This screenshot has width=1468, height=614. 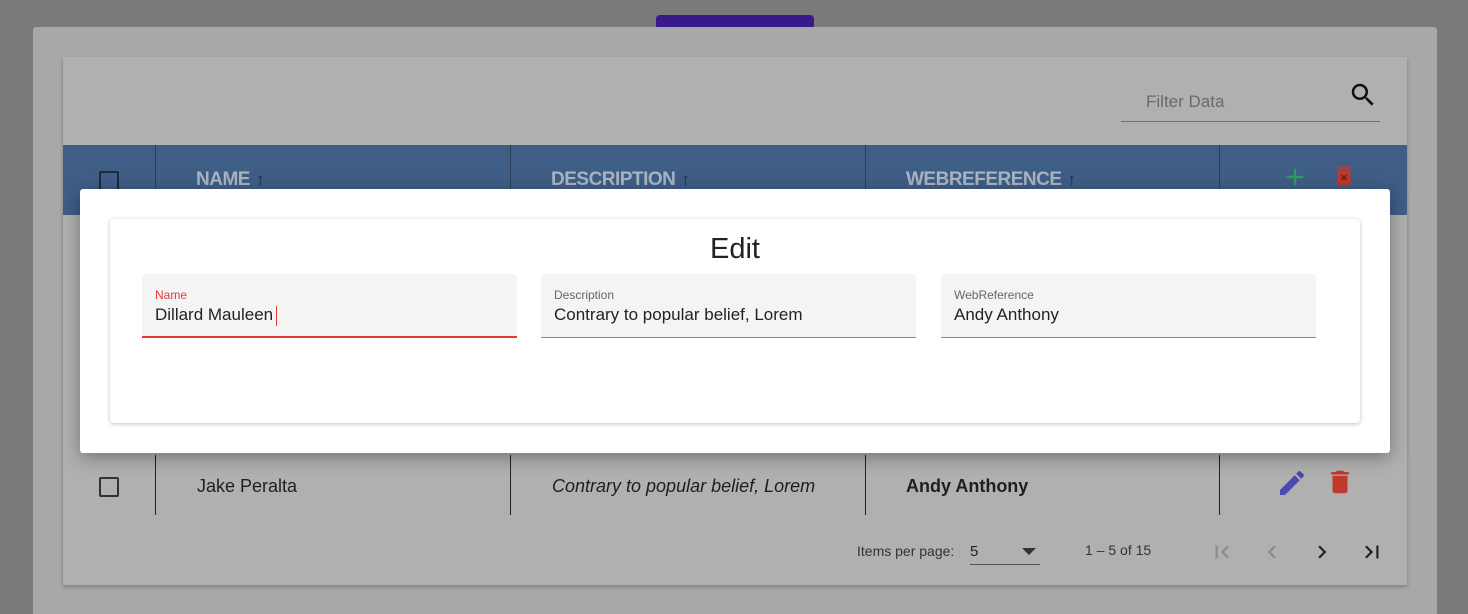 What do you see at coordinates (1029, 551) in the screenshot?
I see `chevron-down-icon` at bounding box center [1029, 551].